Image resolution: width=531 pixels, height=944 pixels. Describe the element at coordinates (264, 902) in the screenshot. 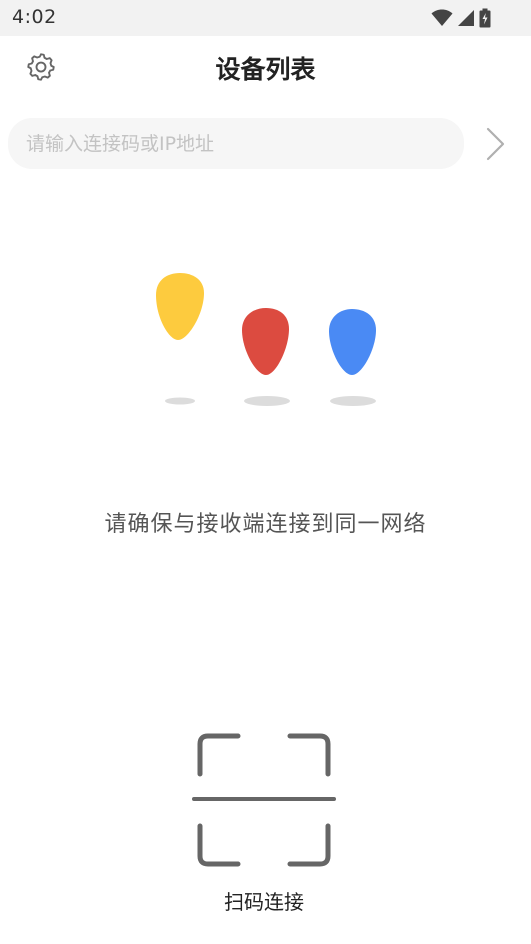

I see `scan-connect-label: 扫码连接` at that location.